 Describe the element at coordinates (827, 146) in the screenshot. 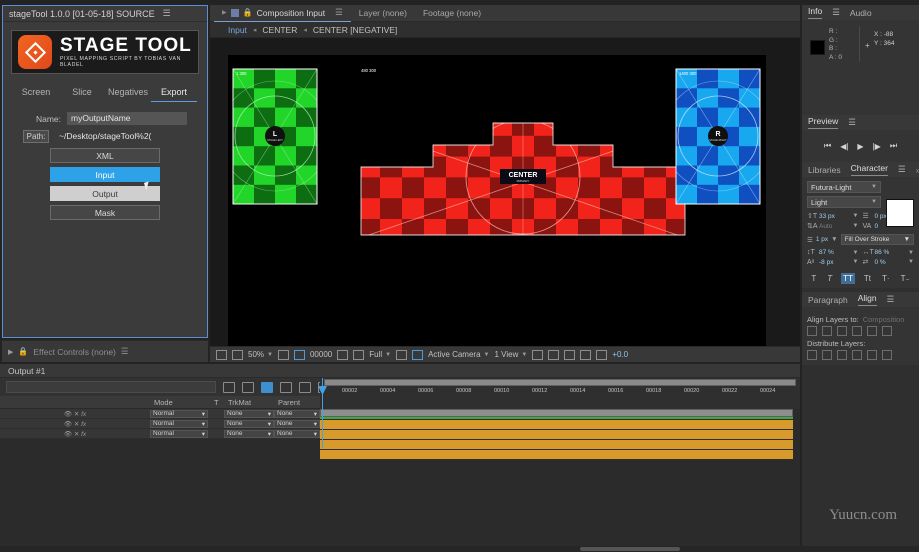

I see `first-frame-icon: ⏮` at that location.